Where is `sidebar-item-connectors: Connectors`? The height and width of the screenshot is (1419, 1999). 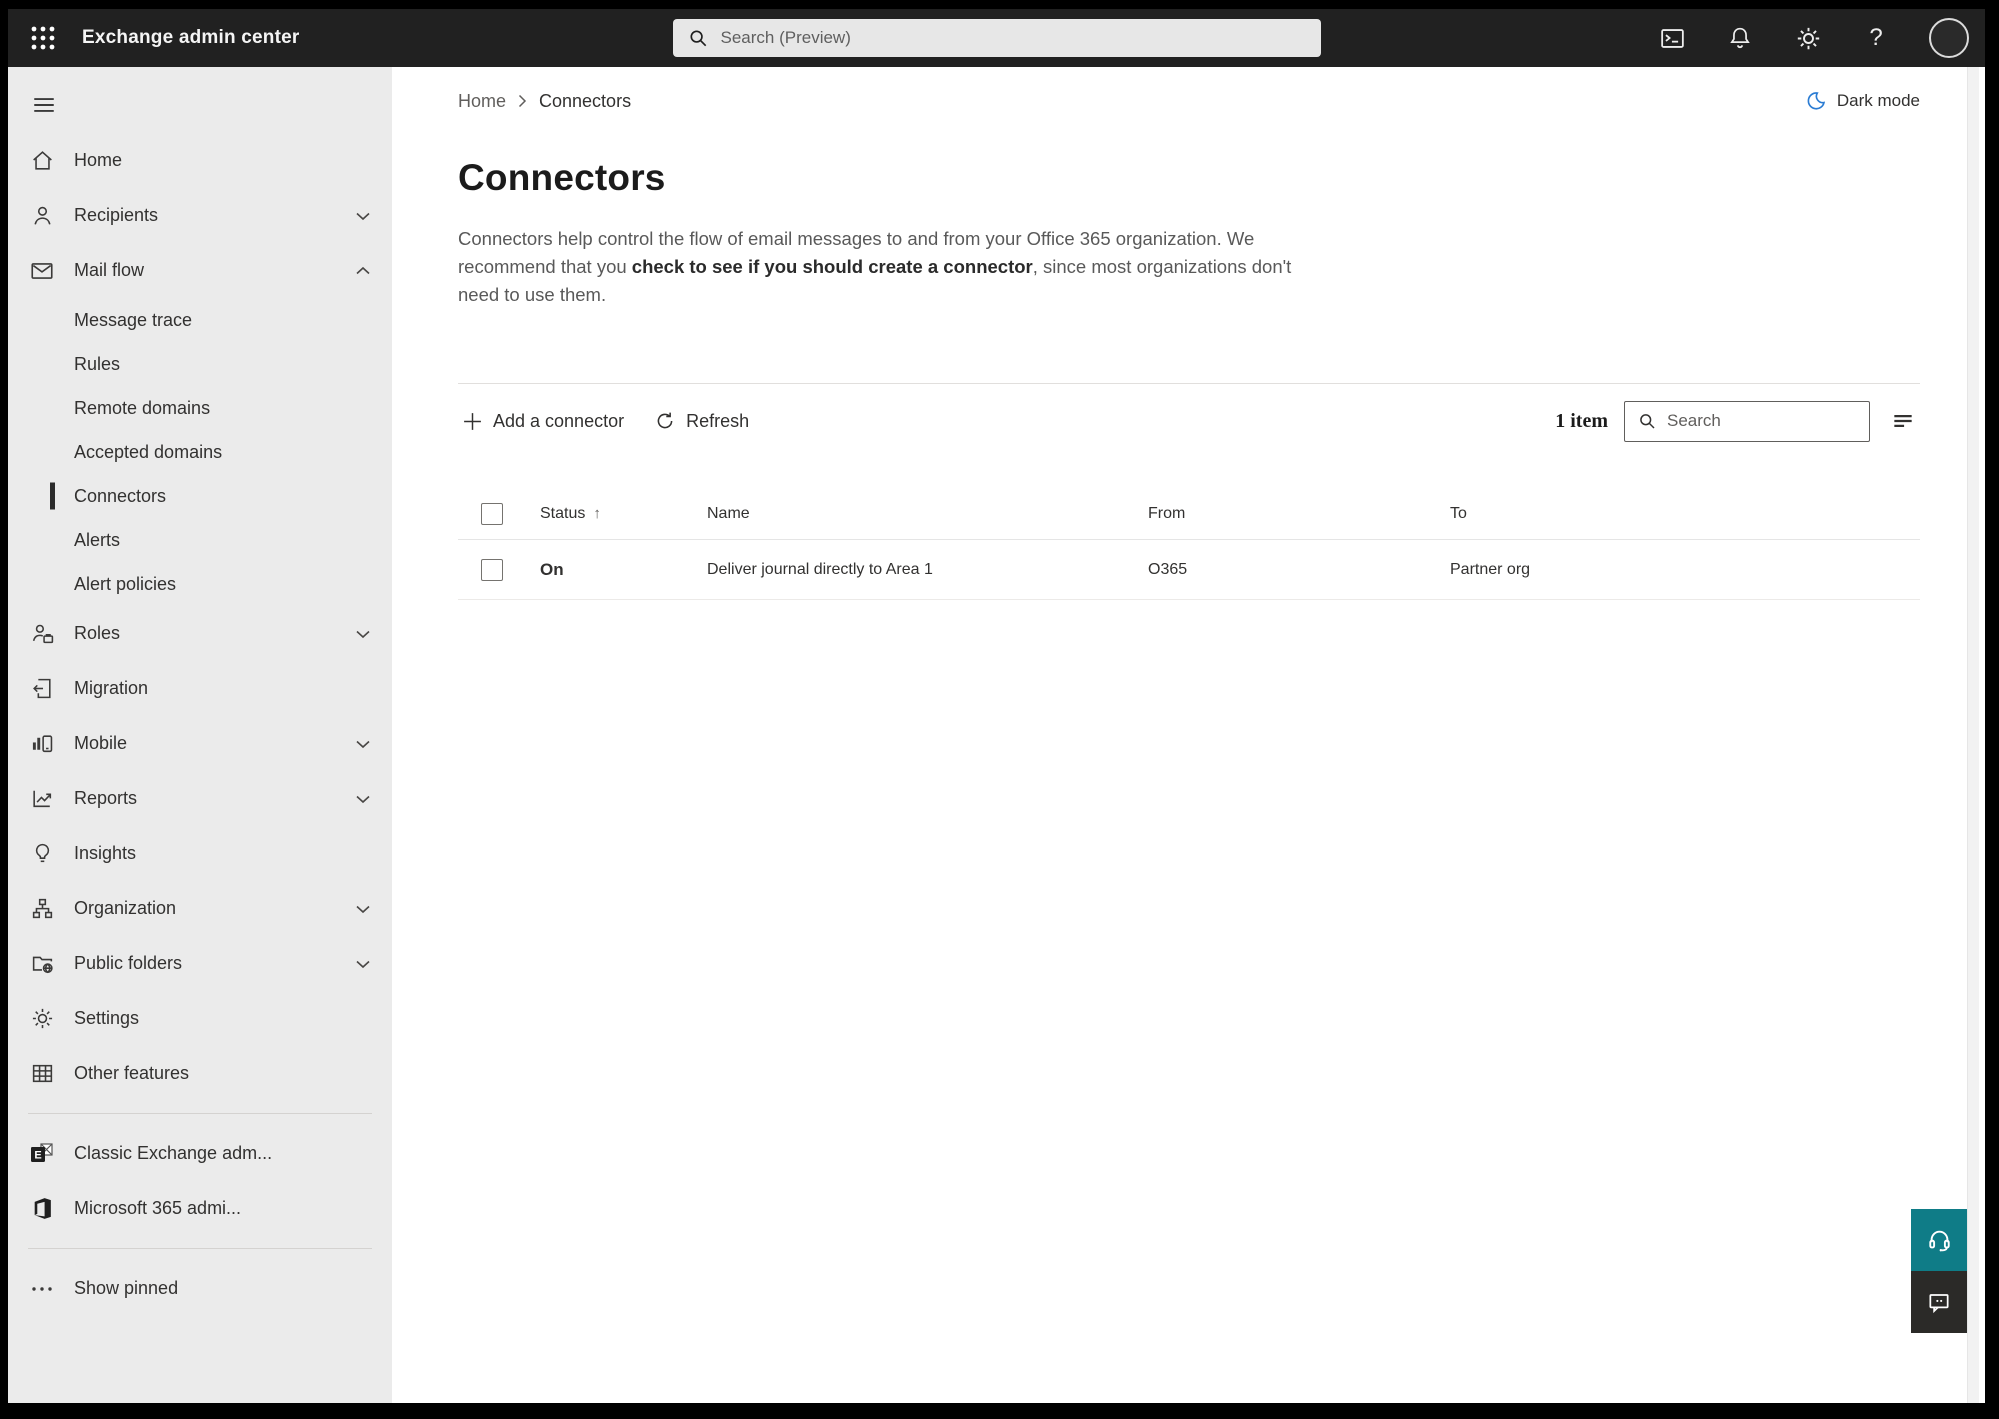 sidebar-item-connectors: Connectors is located at coordinates (200, 496).